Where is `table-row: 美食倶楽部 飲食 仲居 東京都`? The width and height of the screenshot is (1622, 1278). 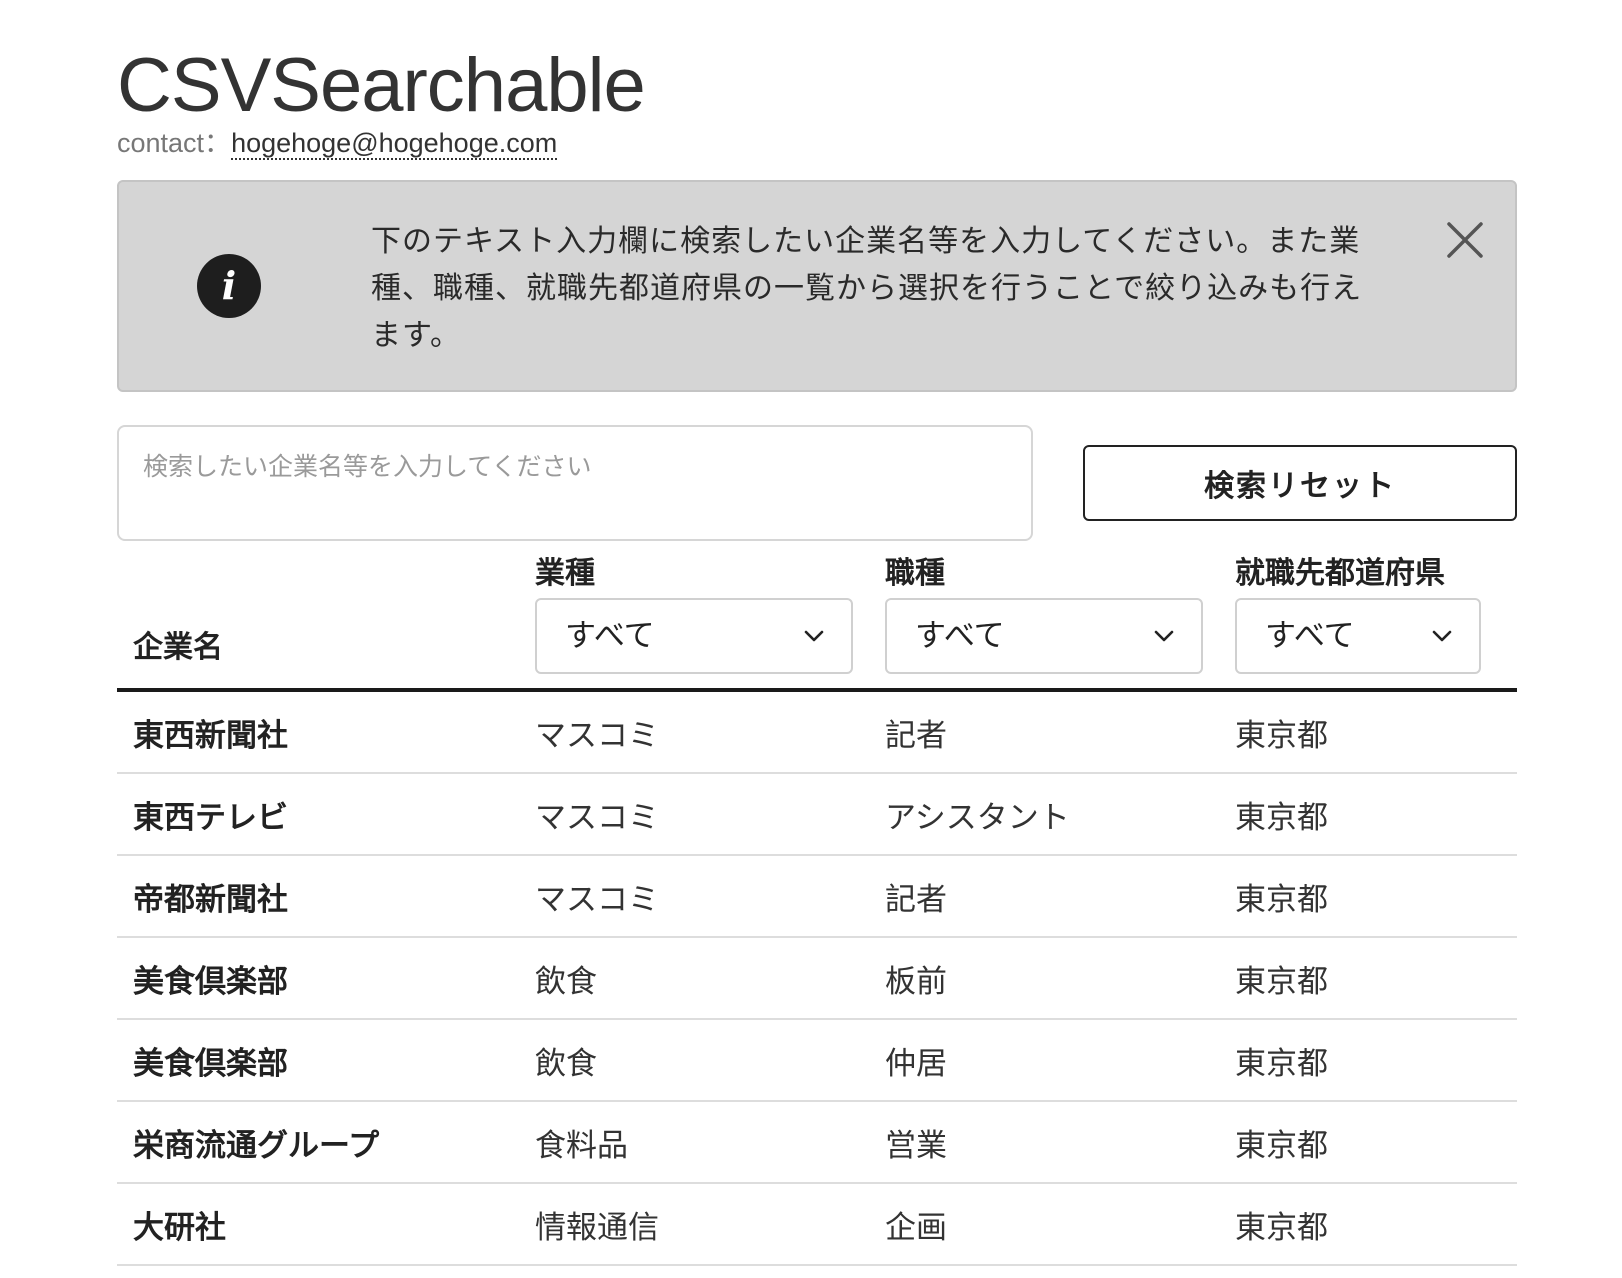
table-row: 美食倶楽部 飲食 仲居 東京都 is located at coordinates (817, 1060).